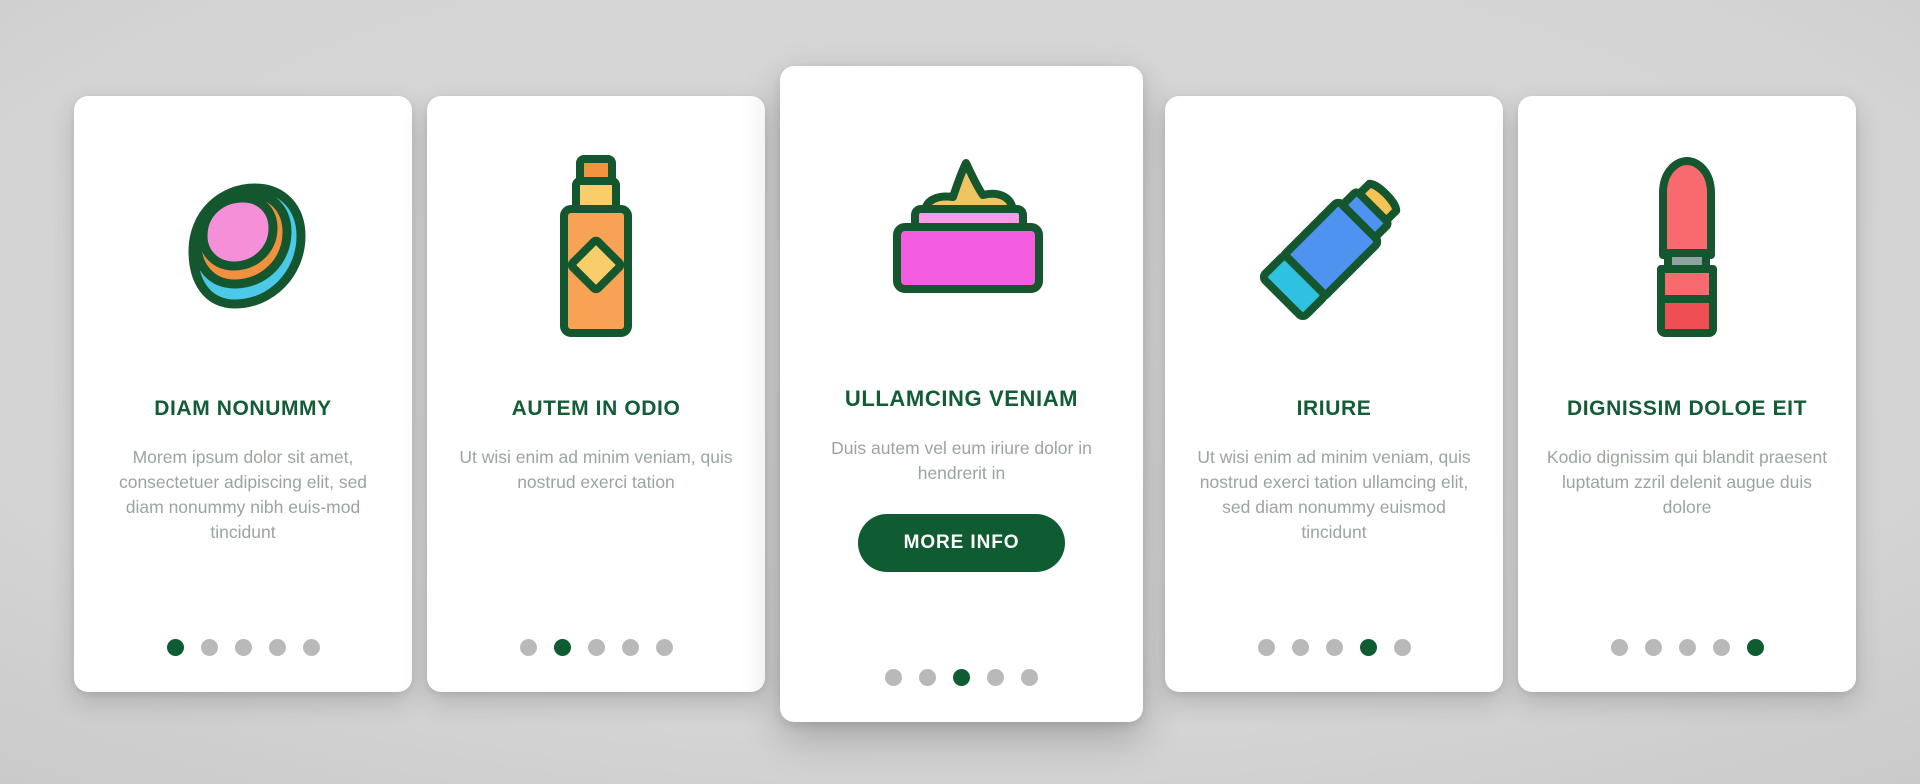  Describe the element at coordinates (961, 226) in the screenshot. I see `cosmetic-cream-jar-icon` at that location.